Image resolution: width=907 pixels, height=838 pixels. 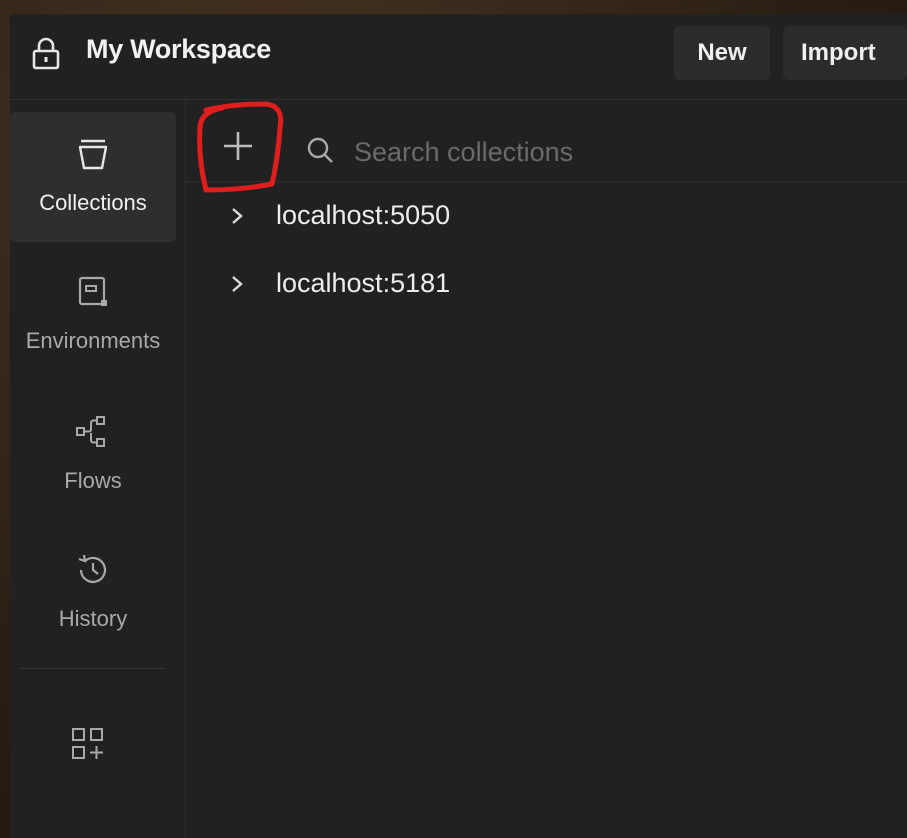 I want to click on sidebar-item-label: Environments, so click(x=93, y=340).